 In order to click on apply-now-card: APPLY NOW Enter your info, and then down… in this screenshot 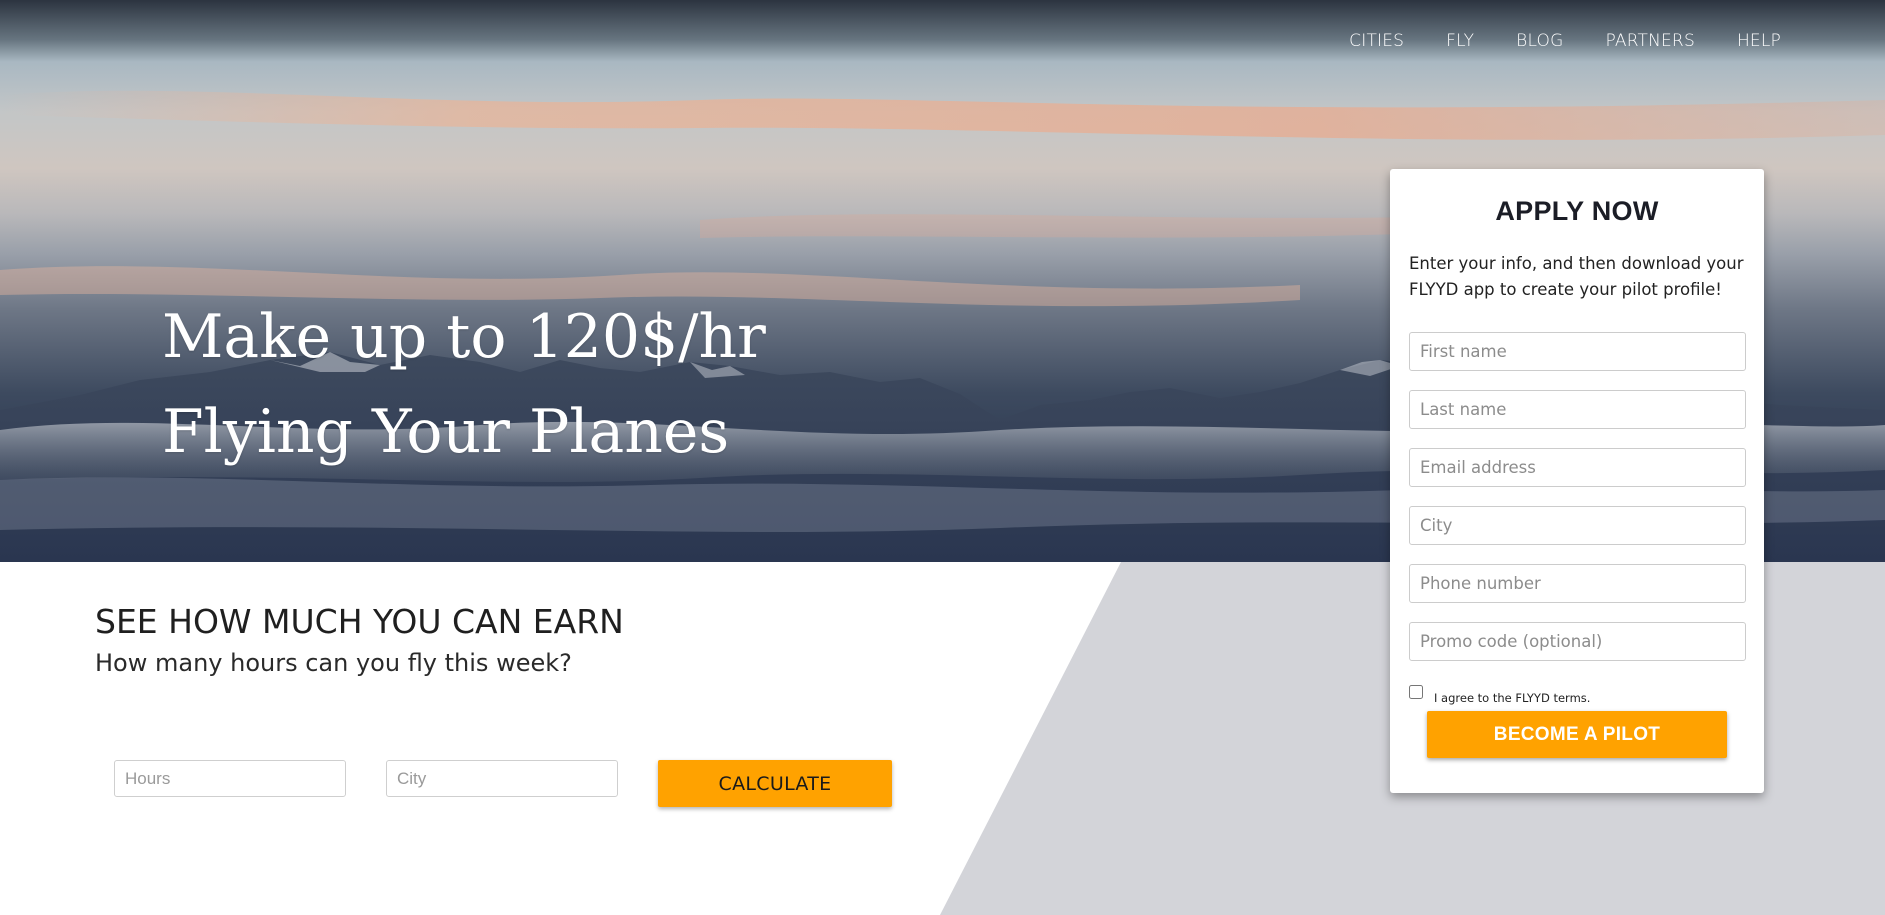, I will do `click(1577, 481)`.